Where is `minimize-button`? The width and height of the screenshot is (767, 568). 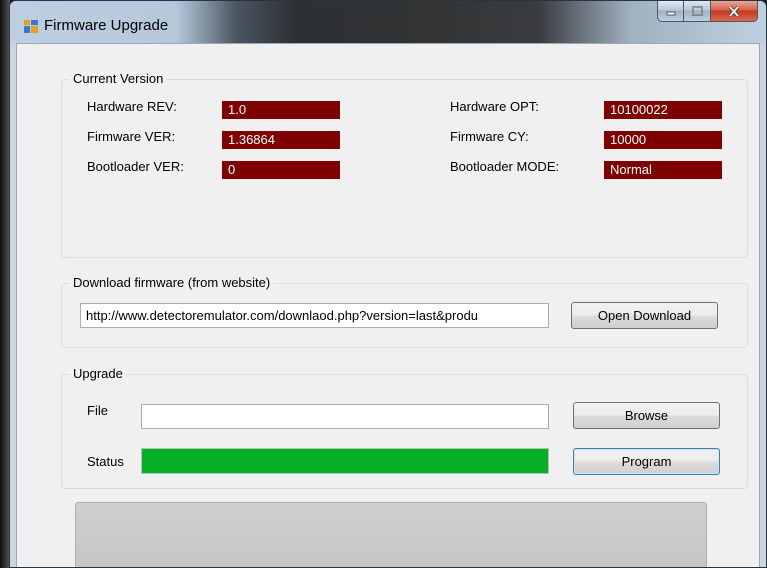 minimize-button is located at coordinates (670, 11).